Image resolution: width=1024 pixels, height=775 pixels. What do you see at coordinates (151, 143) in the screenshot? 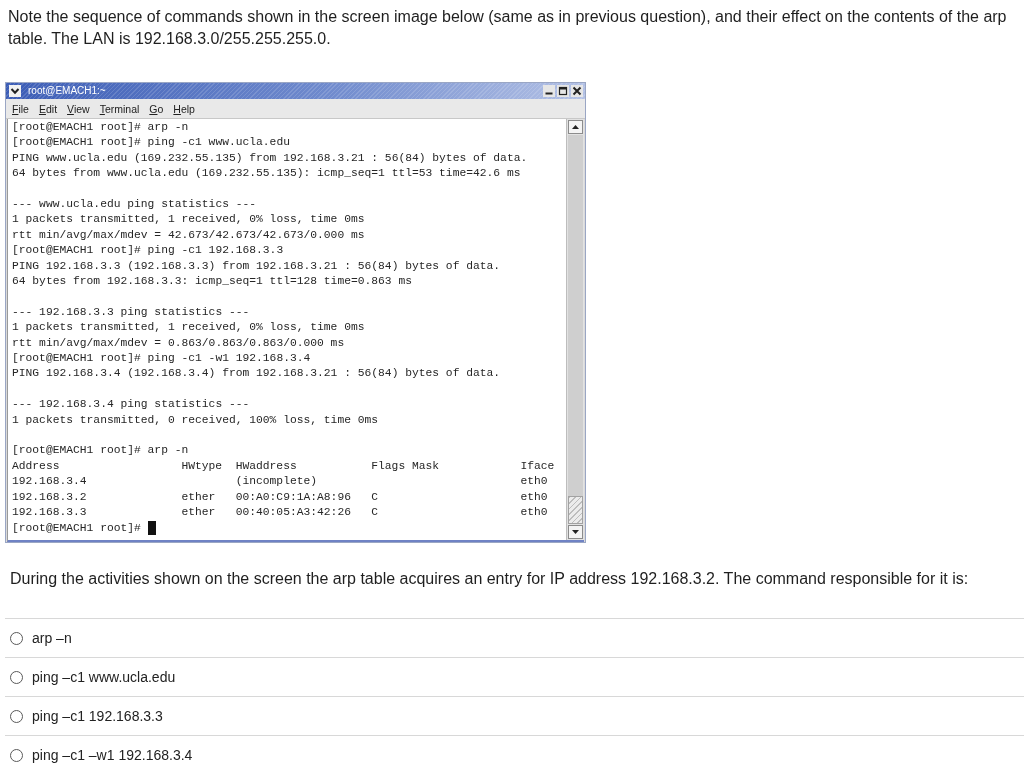
I see `terminal-line: [root@EMACH1 root]# ping -c1 www.ucla.edu` at bounding box center [151, 143].